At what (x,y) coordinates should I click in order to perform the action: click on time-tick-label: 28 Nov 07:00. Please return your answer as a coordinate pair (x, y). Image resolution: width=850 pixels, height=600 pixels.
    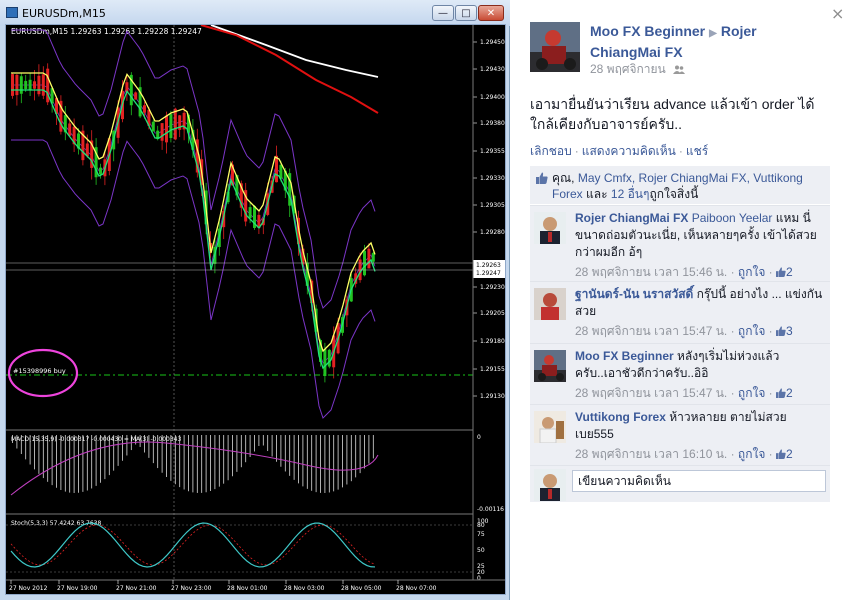
    Looking at the image, I should click on (416, 588).